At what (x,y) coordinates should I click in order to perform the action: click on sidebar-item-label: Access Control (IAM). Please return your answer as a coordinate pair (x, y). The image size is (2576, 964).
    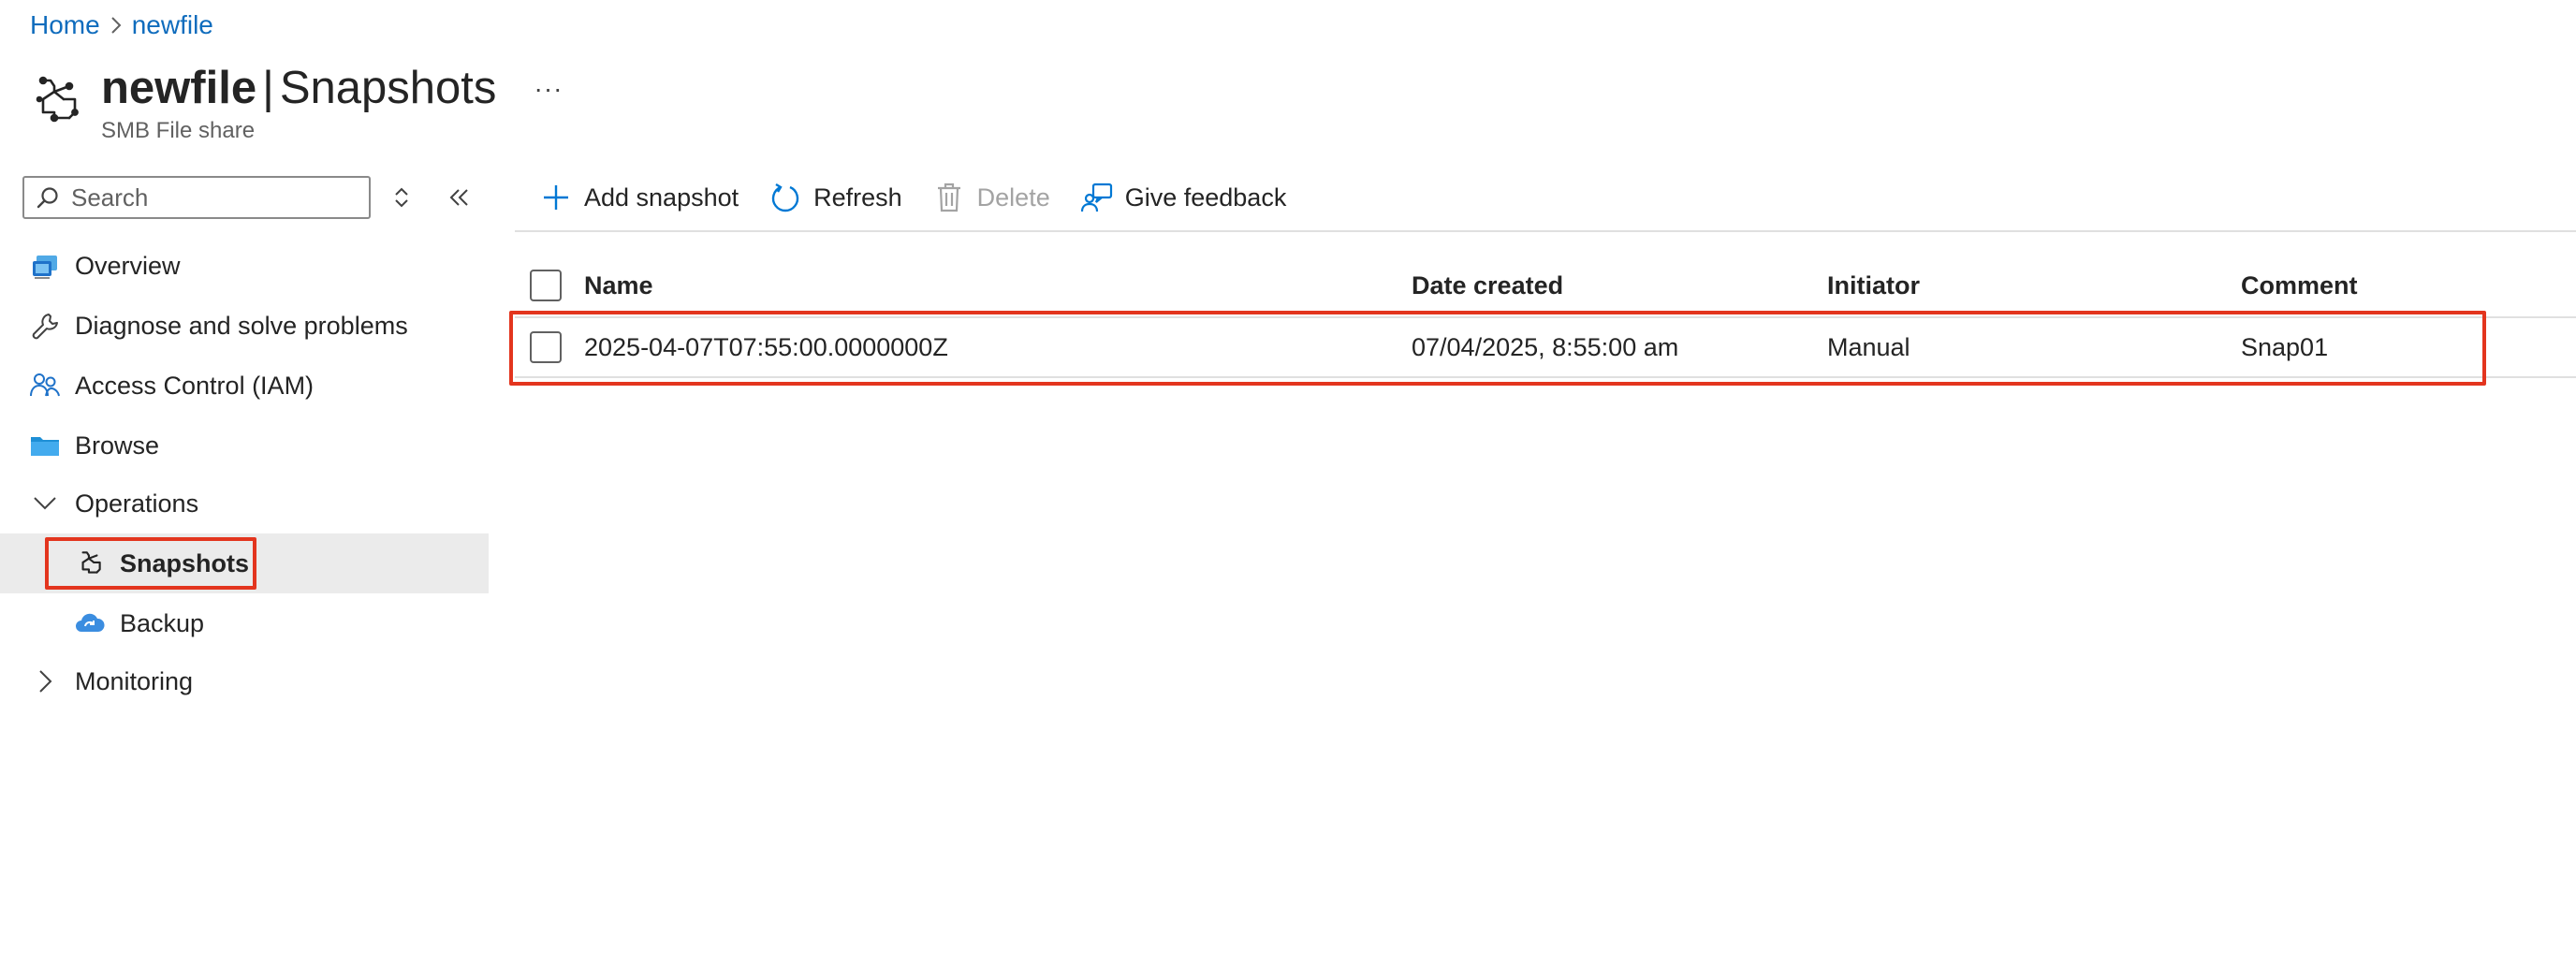
    Looking at the image, I should click on (195, 385).